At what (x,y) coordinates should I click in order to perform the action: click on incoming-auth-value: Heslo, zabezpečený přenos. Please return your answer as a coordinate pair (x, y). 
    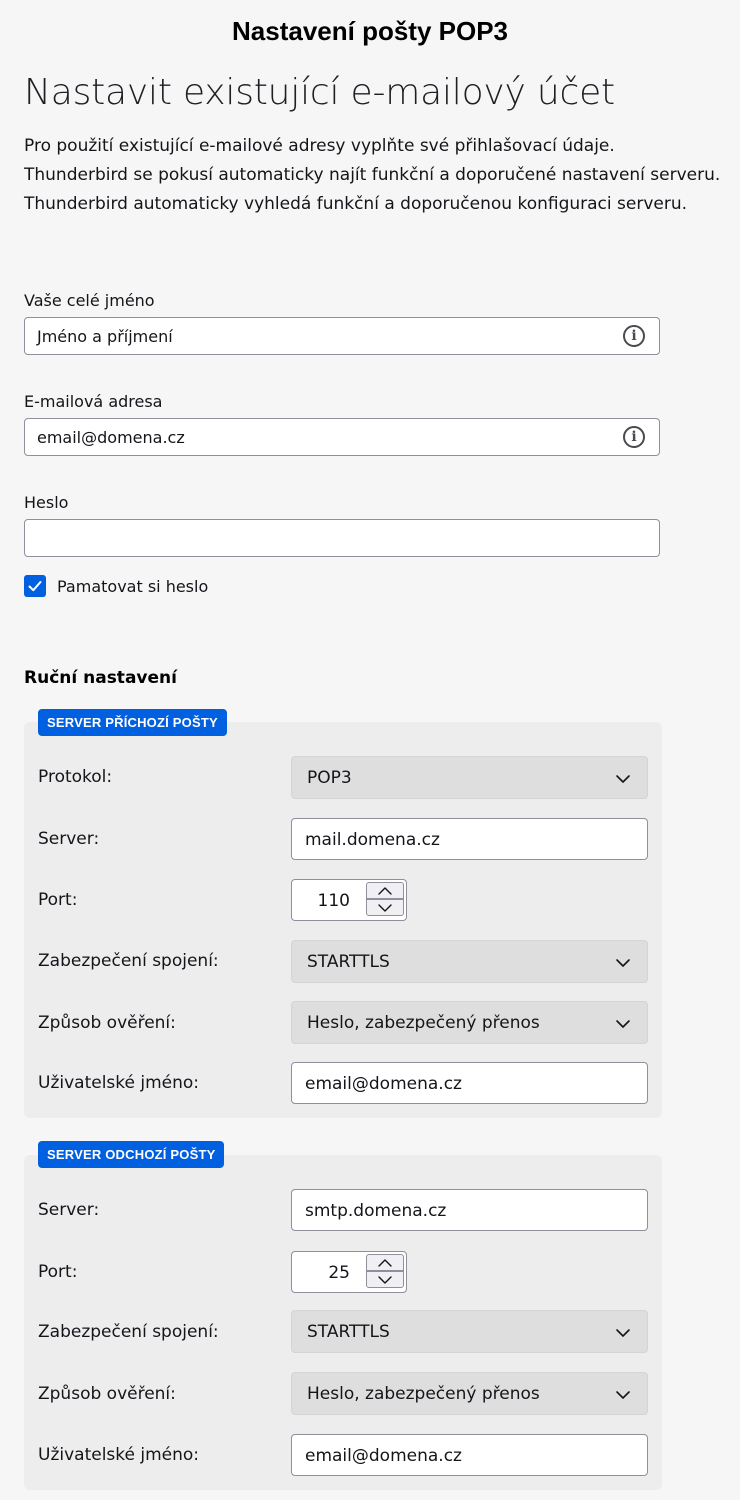
    Looking at the image, I should click on (423, 1023).